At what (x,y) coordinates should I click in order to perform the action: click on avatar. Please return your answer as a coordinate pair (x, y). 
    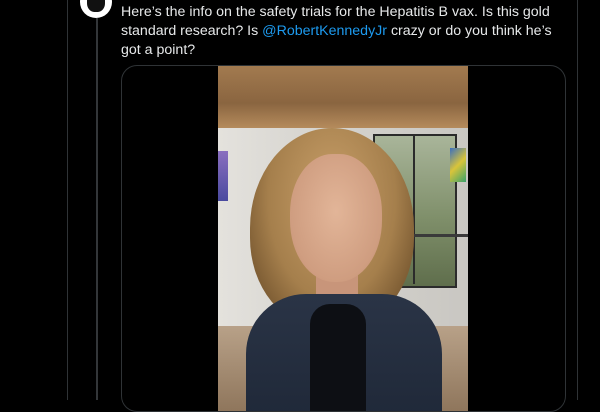
    Looking at the image, I should click on (96, 9).